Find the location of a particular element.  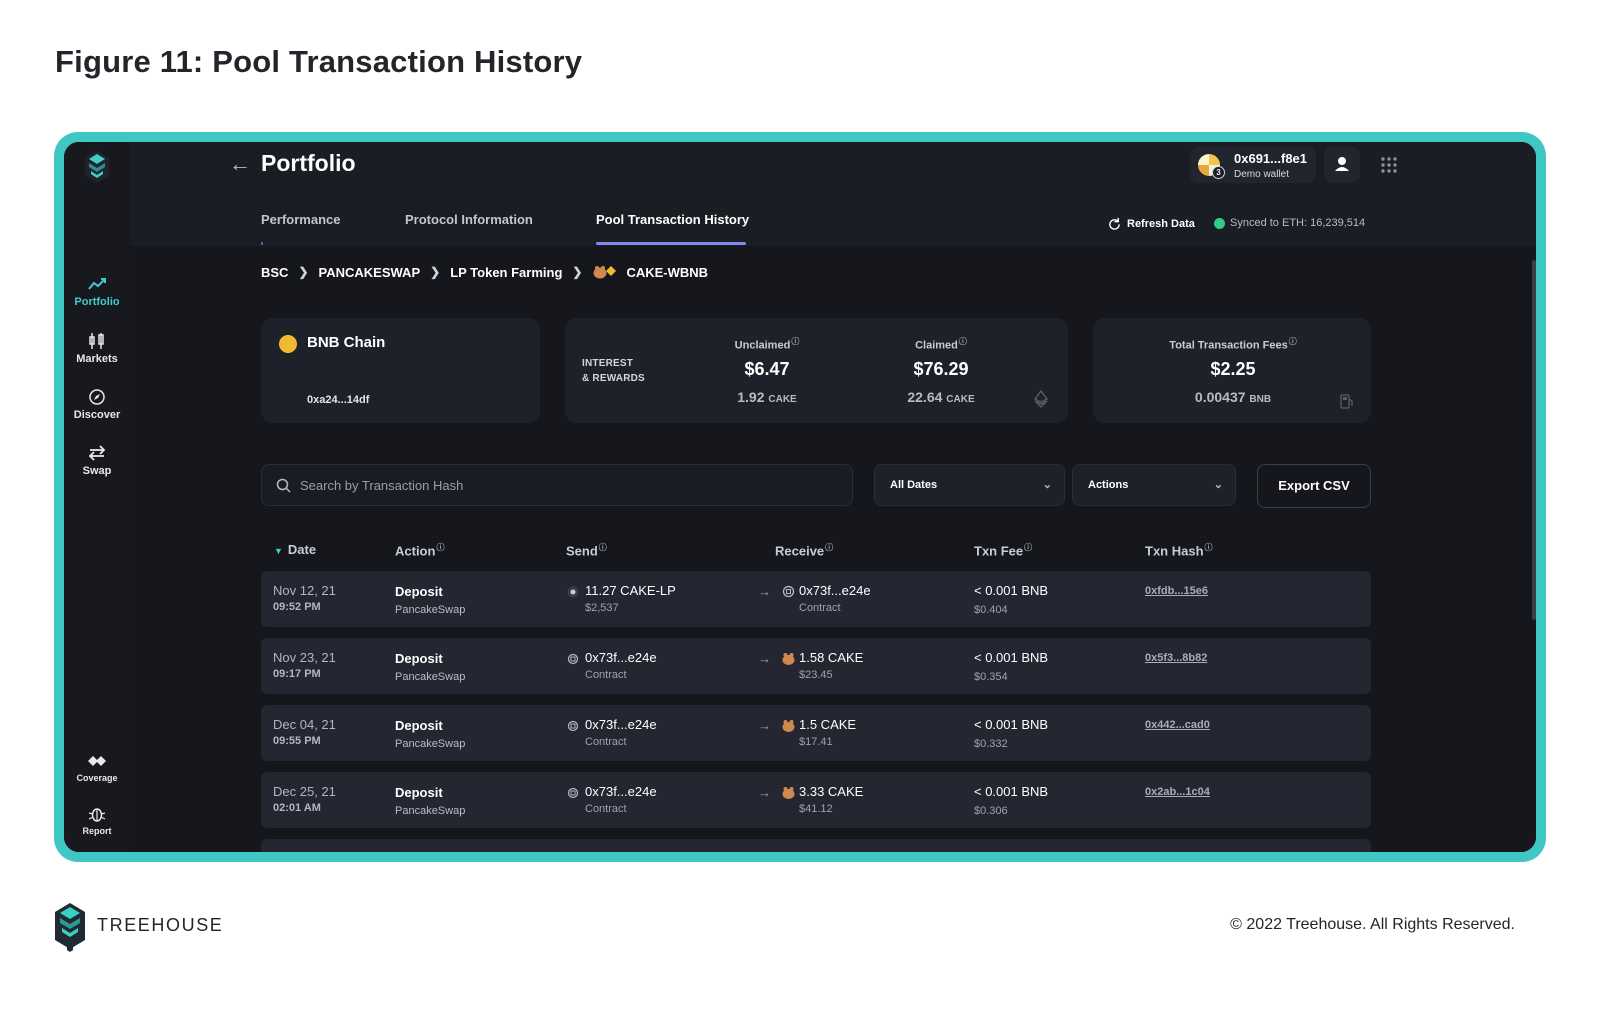

row-send-sub: Contract is located at coordinates (606, 742).